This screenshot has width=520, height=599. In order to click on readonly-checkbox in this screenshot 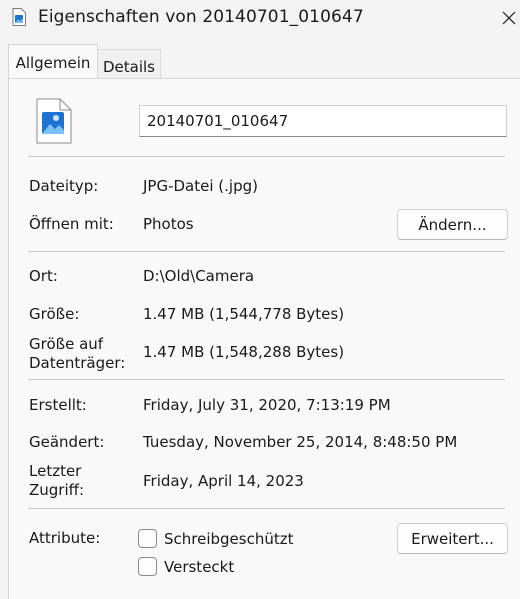, I will do `click(147, 538)`.